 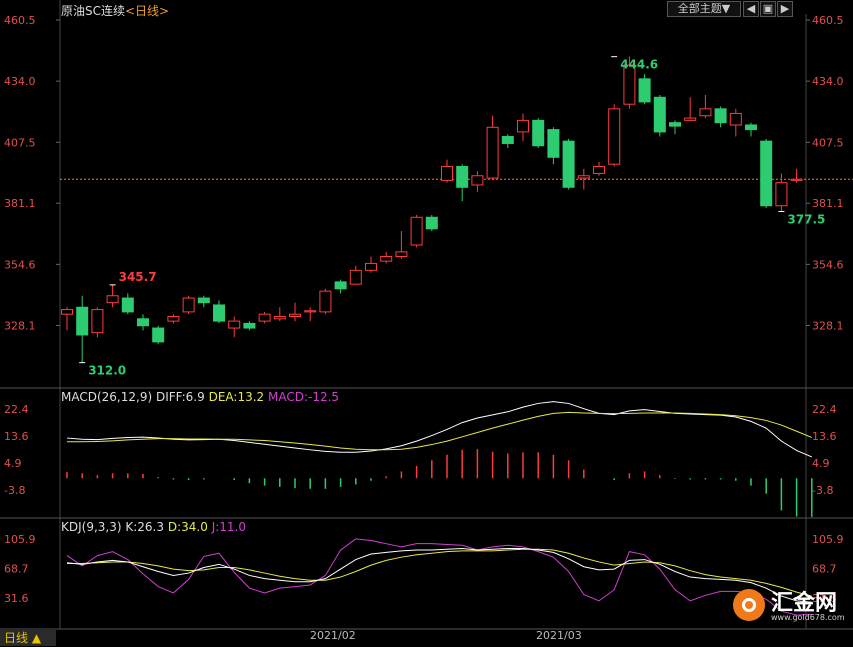 What do you see at coordinates (768, 9) in the screenshot?
I see `window-icon: ▣` at bounding box center [768, 9].